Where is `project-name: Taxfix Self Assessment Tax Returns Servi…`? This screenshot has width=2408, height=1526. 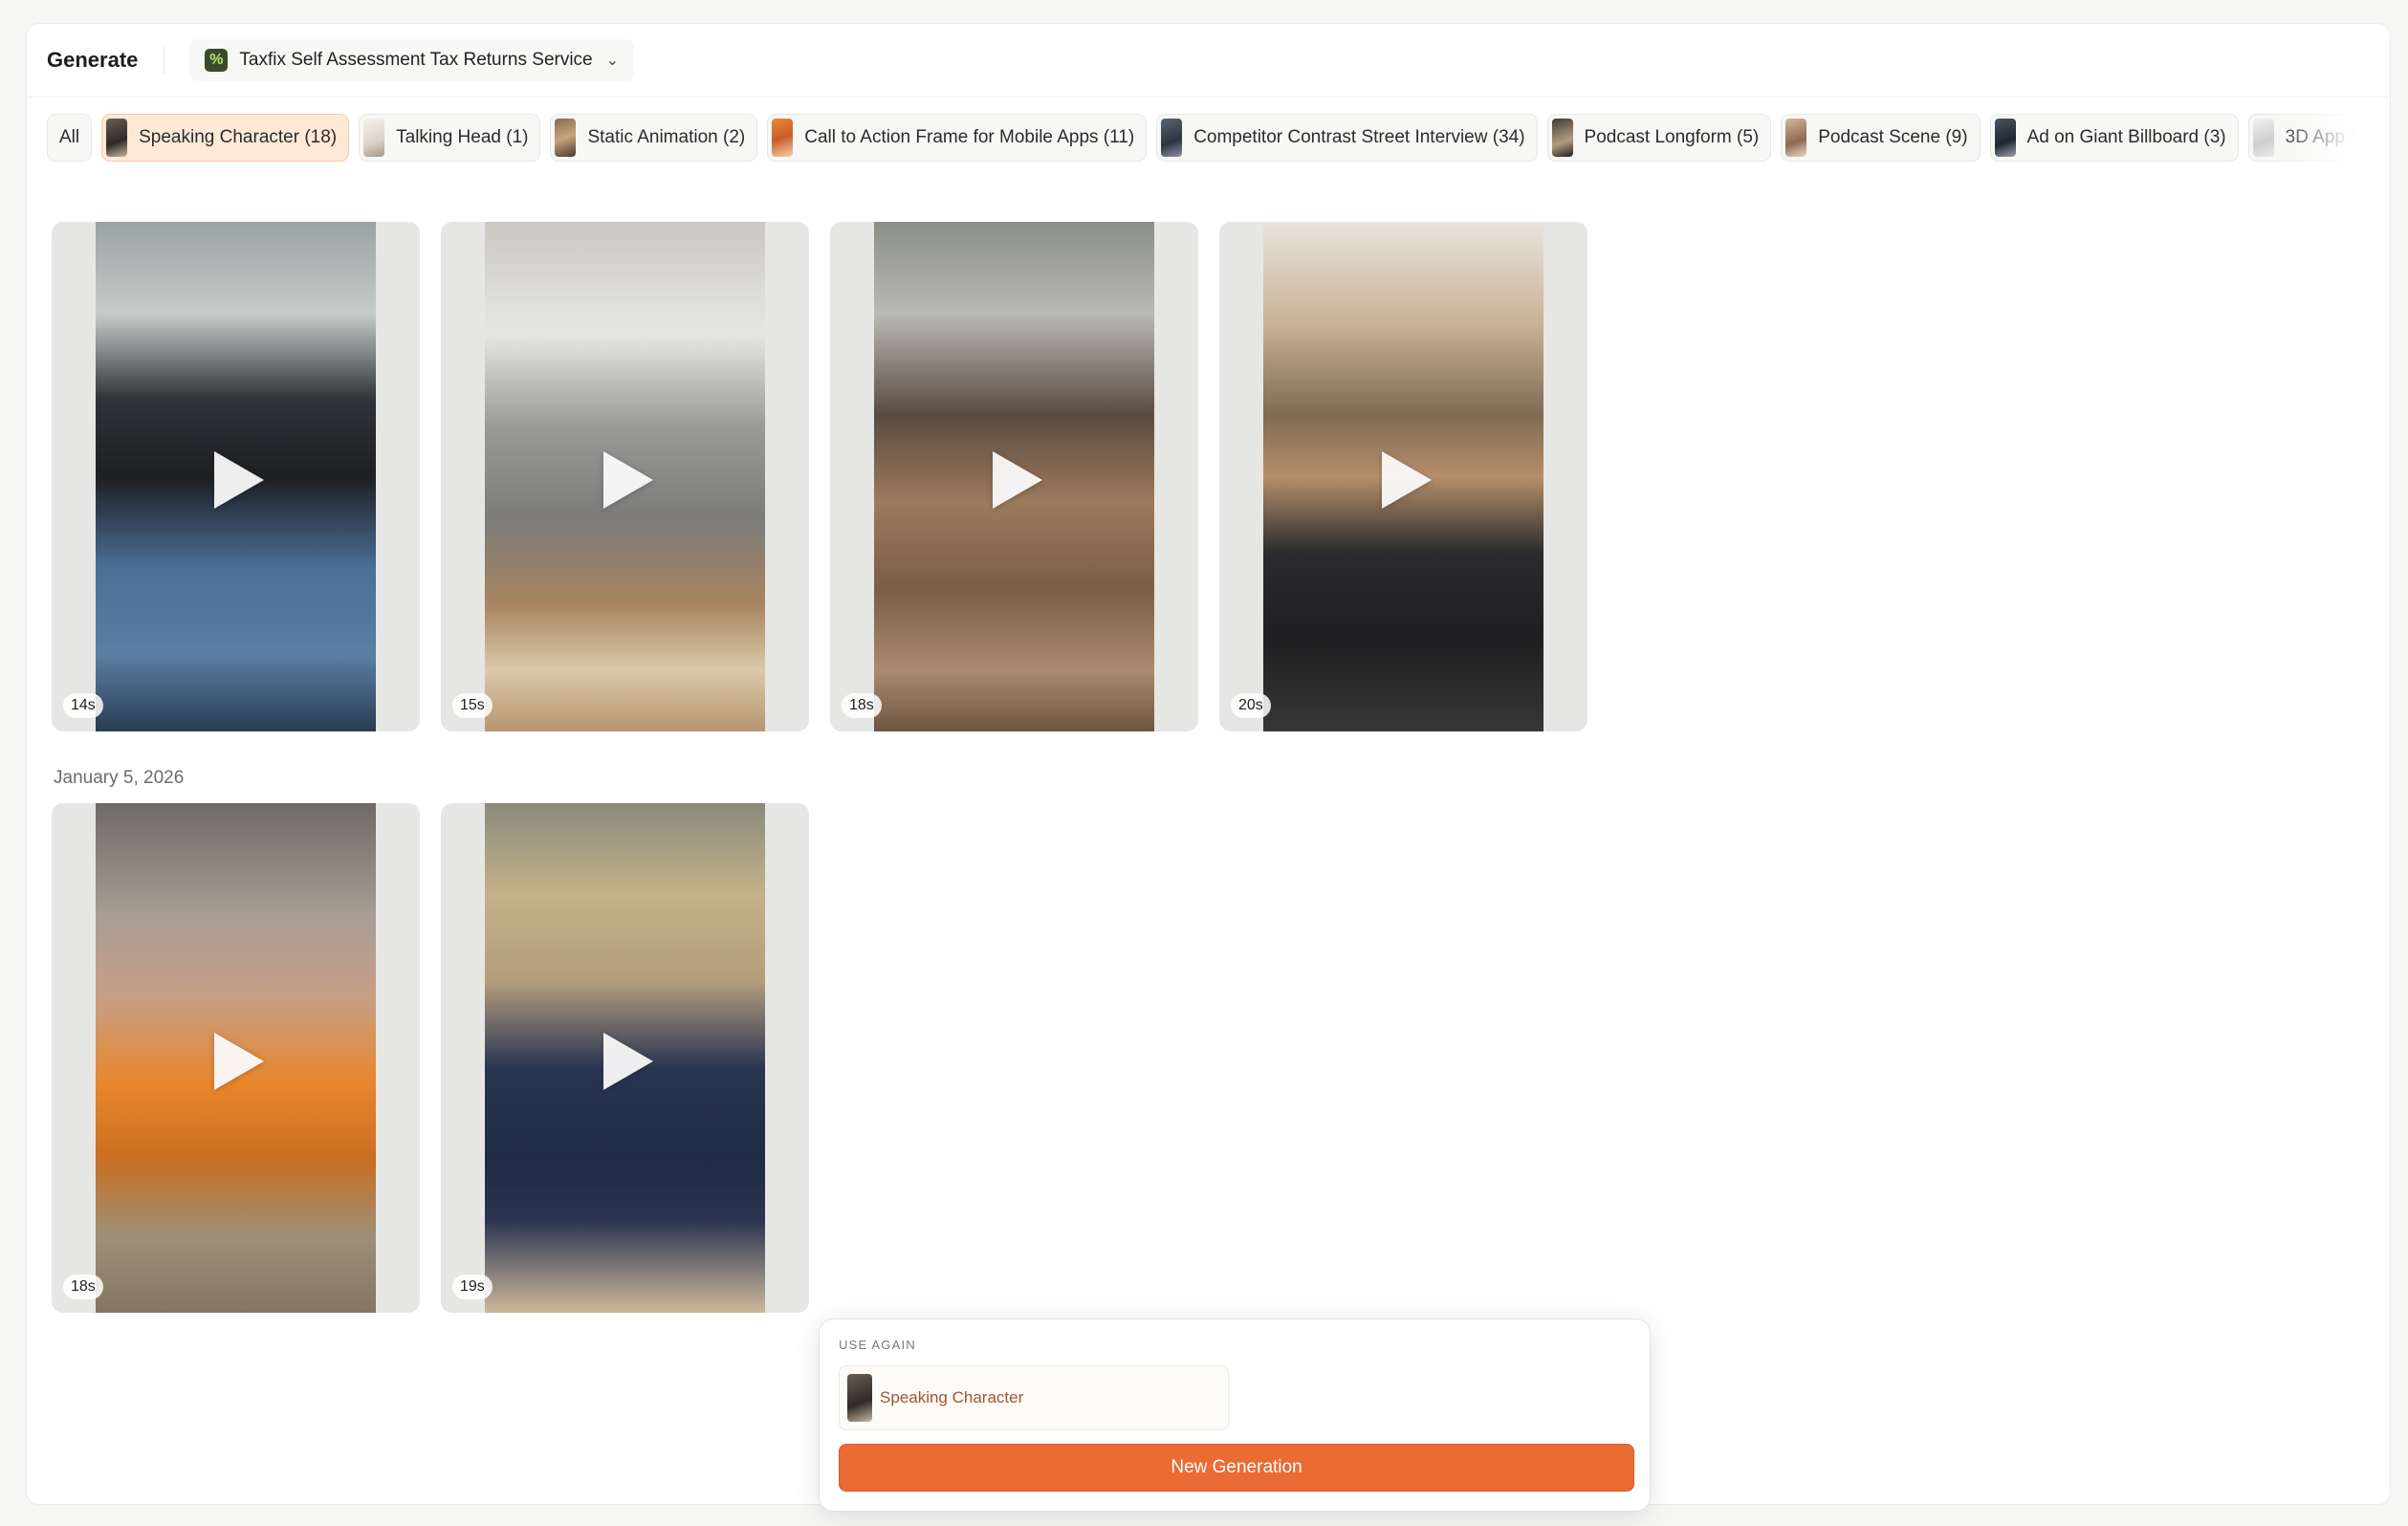 project-name: Taxfix Self Assessment Tax Returns Servi… is located at coordinates (416, 60).